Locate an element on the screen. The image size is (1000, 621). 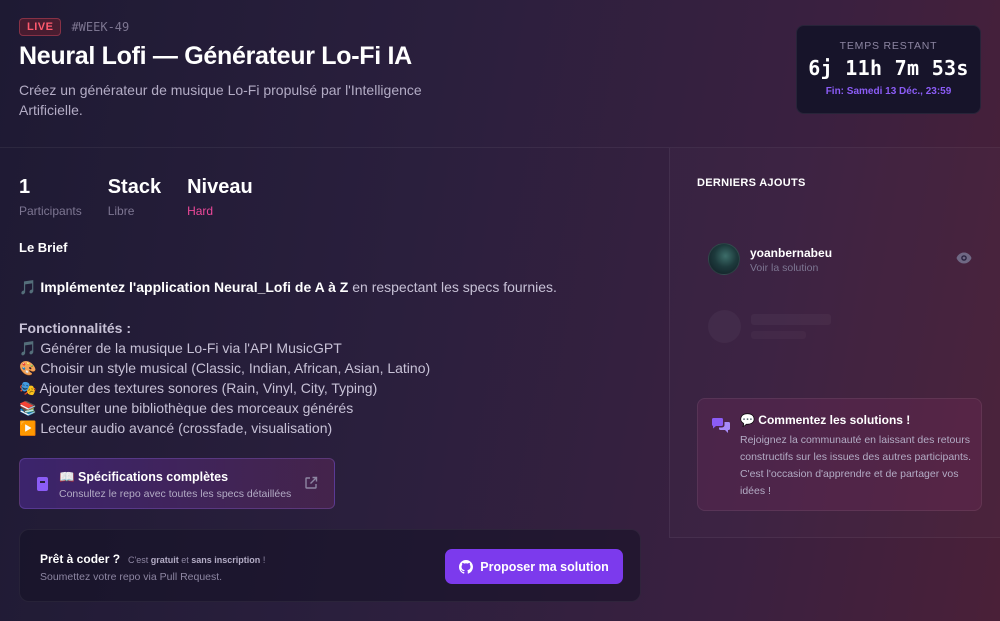
stat-value: 1 is located at coordinates (25, 187).